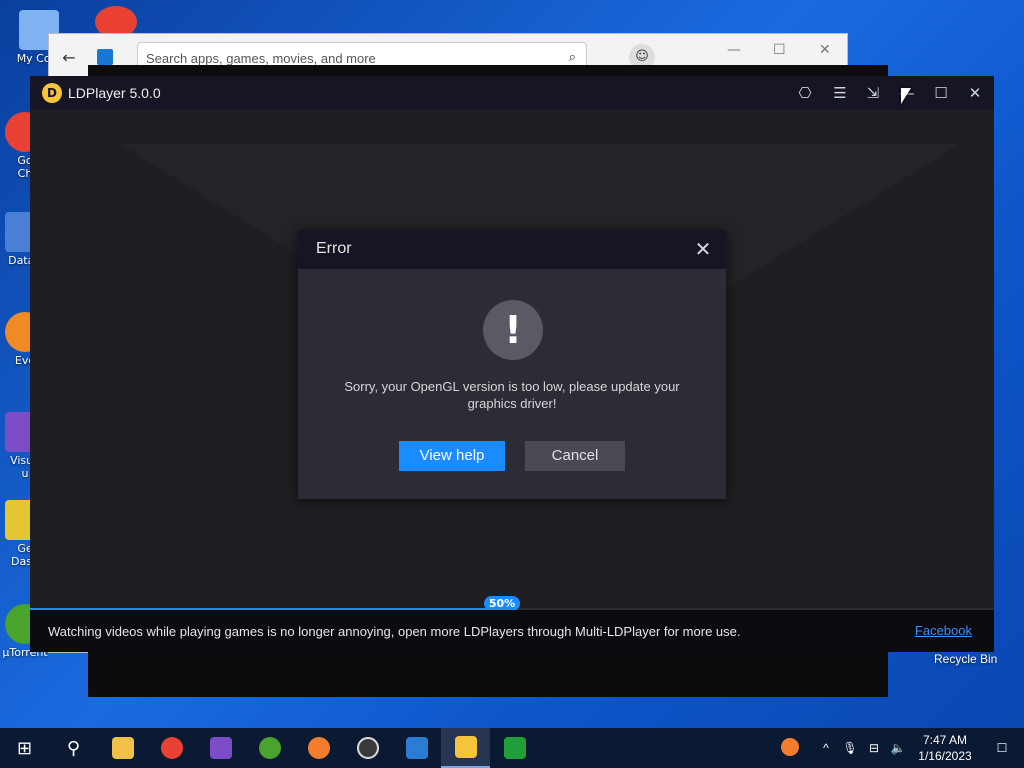 The image size is (1024, 768). What do you see at coordinates (105, 57) in the screenshot?
I see `store-bag-icon` at bounding box center [105, 57].